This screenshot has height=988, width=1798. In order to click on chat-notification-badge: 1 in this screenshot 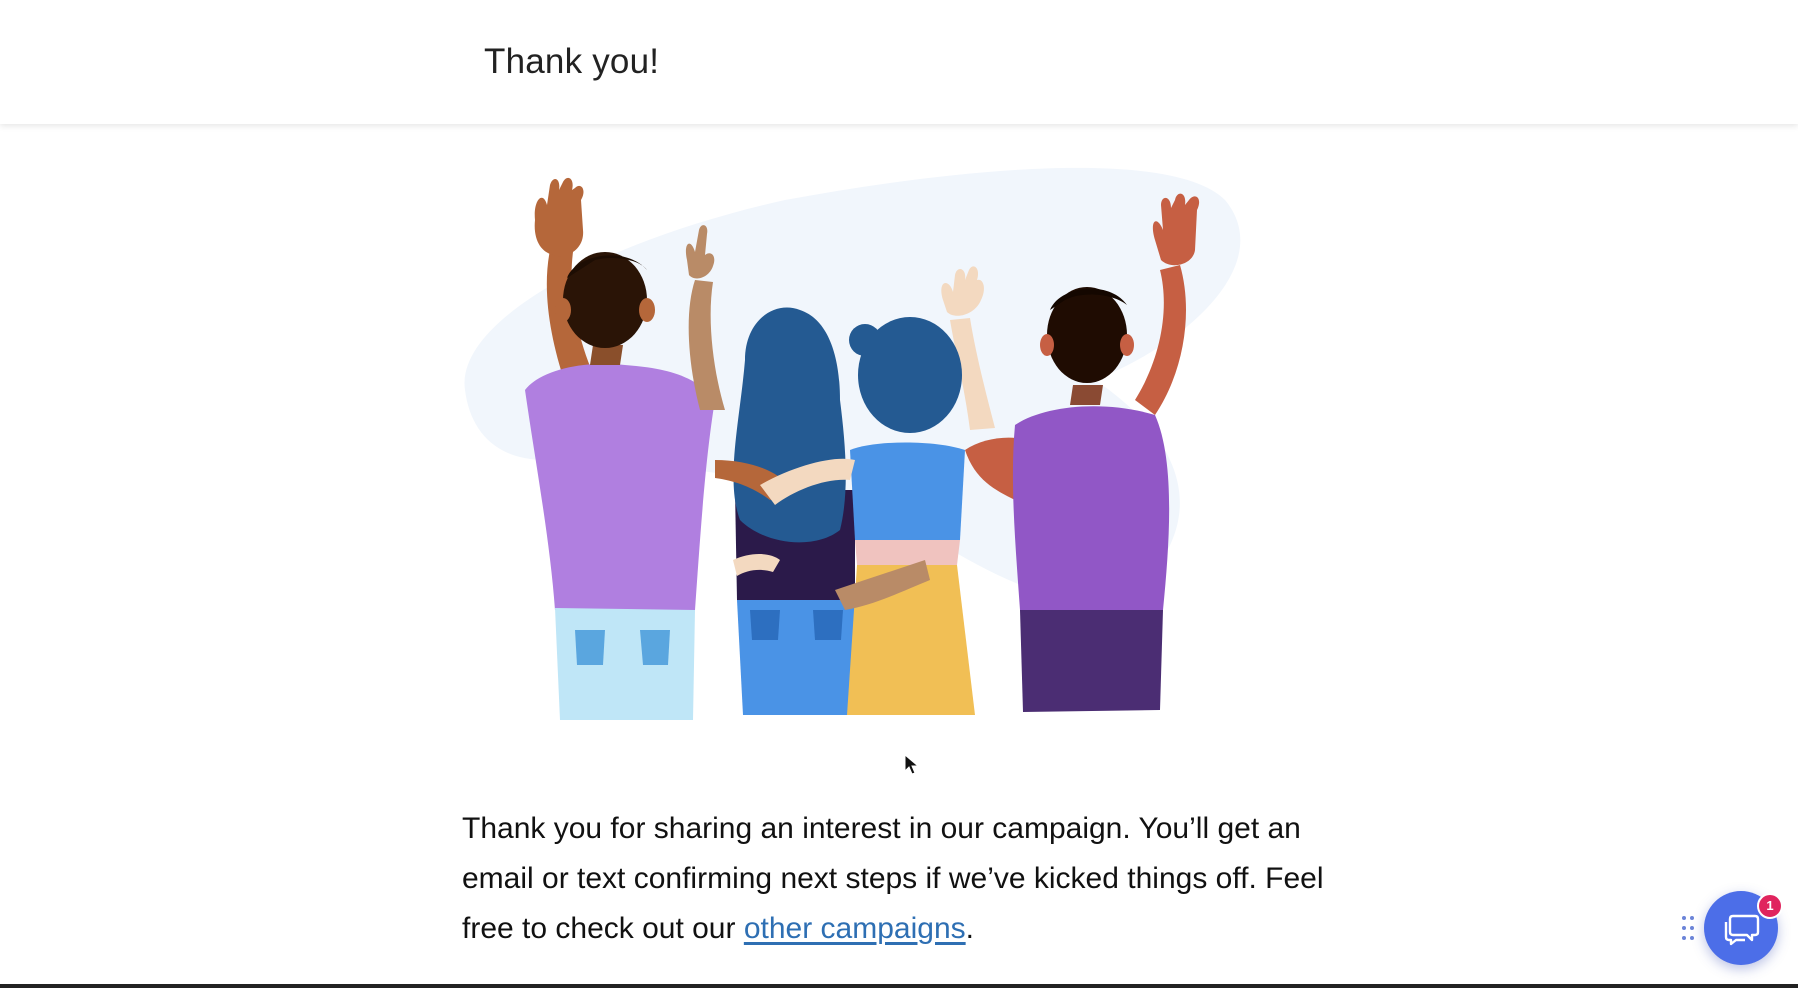, I will do `click(1770, 906)`.